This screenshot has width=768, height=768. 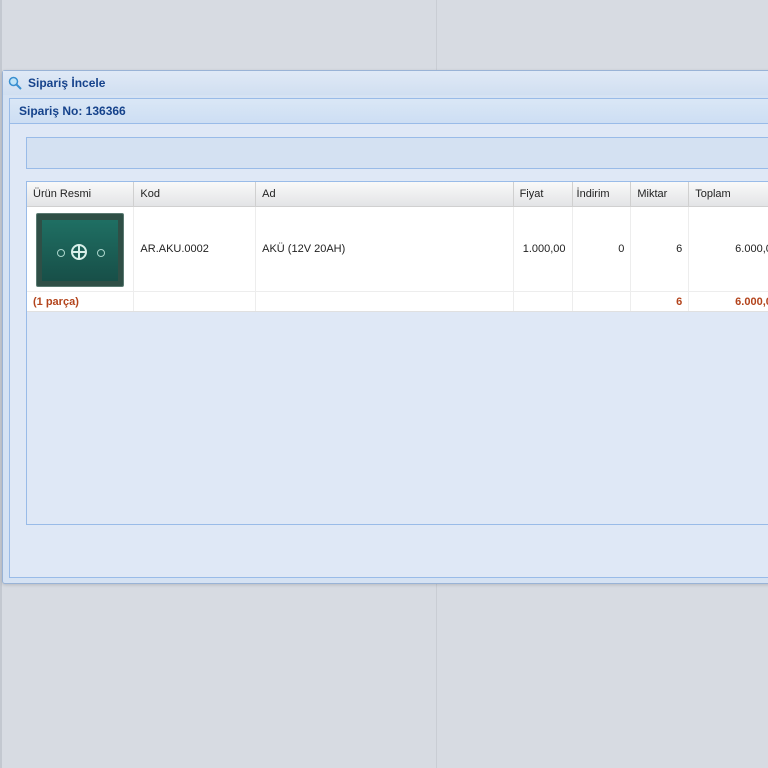 I want to click on cell-kod: AR.AKU.0002, so click(x=195, y=249).